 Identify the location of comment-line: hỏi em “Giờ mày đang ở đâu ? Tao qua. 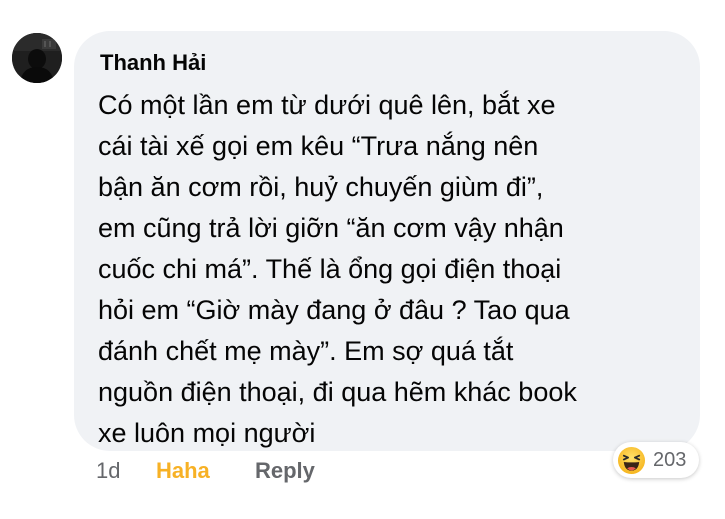
(334, 310).